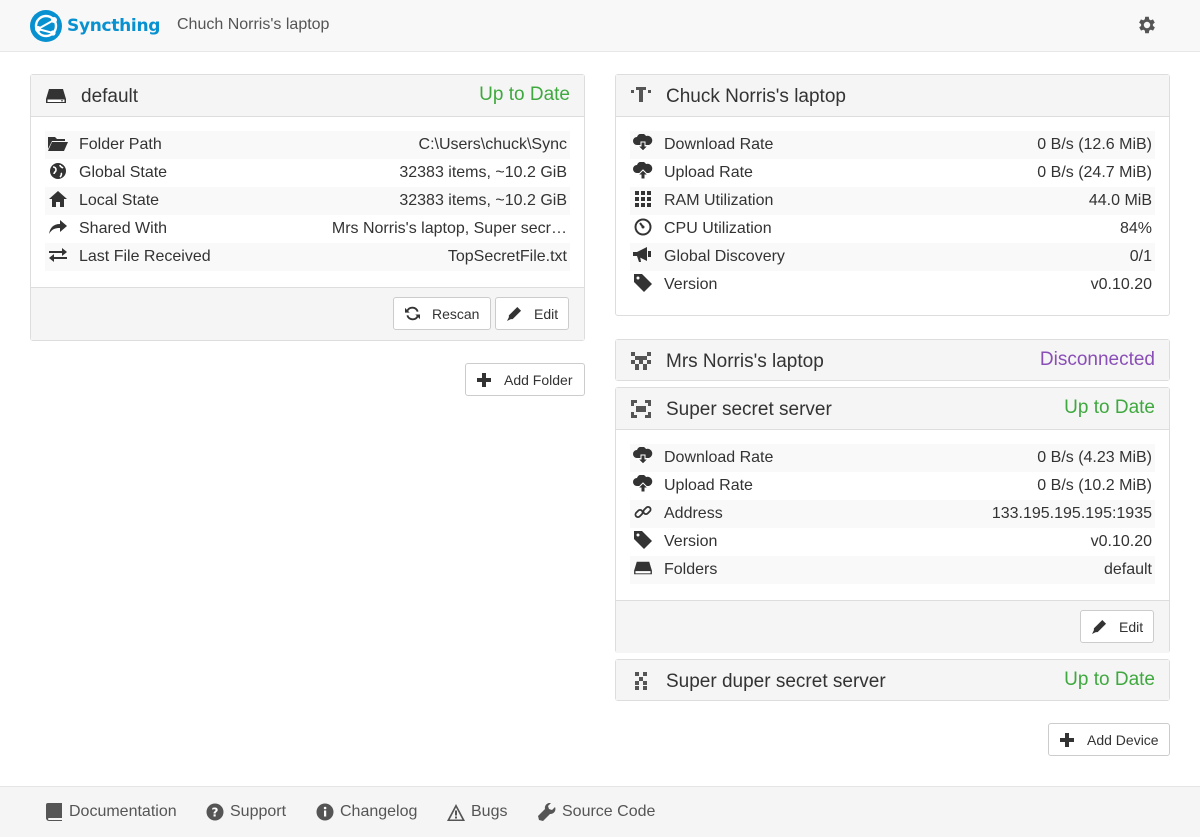  Describe the element at coordinates (892, 257) in the screenshot. I see `table-row: Global Discovery 0/1` at that location.